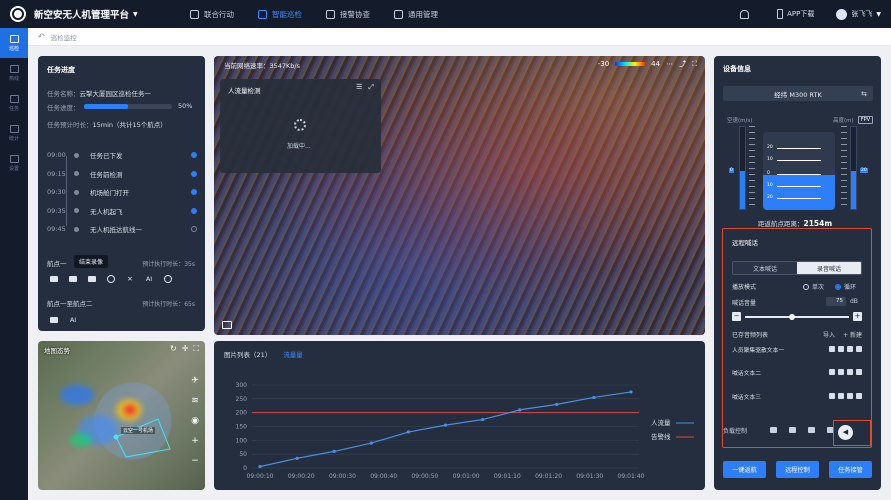  I want to click on slider-track, so click(797, 317).